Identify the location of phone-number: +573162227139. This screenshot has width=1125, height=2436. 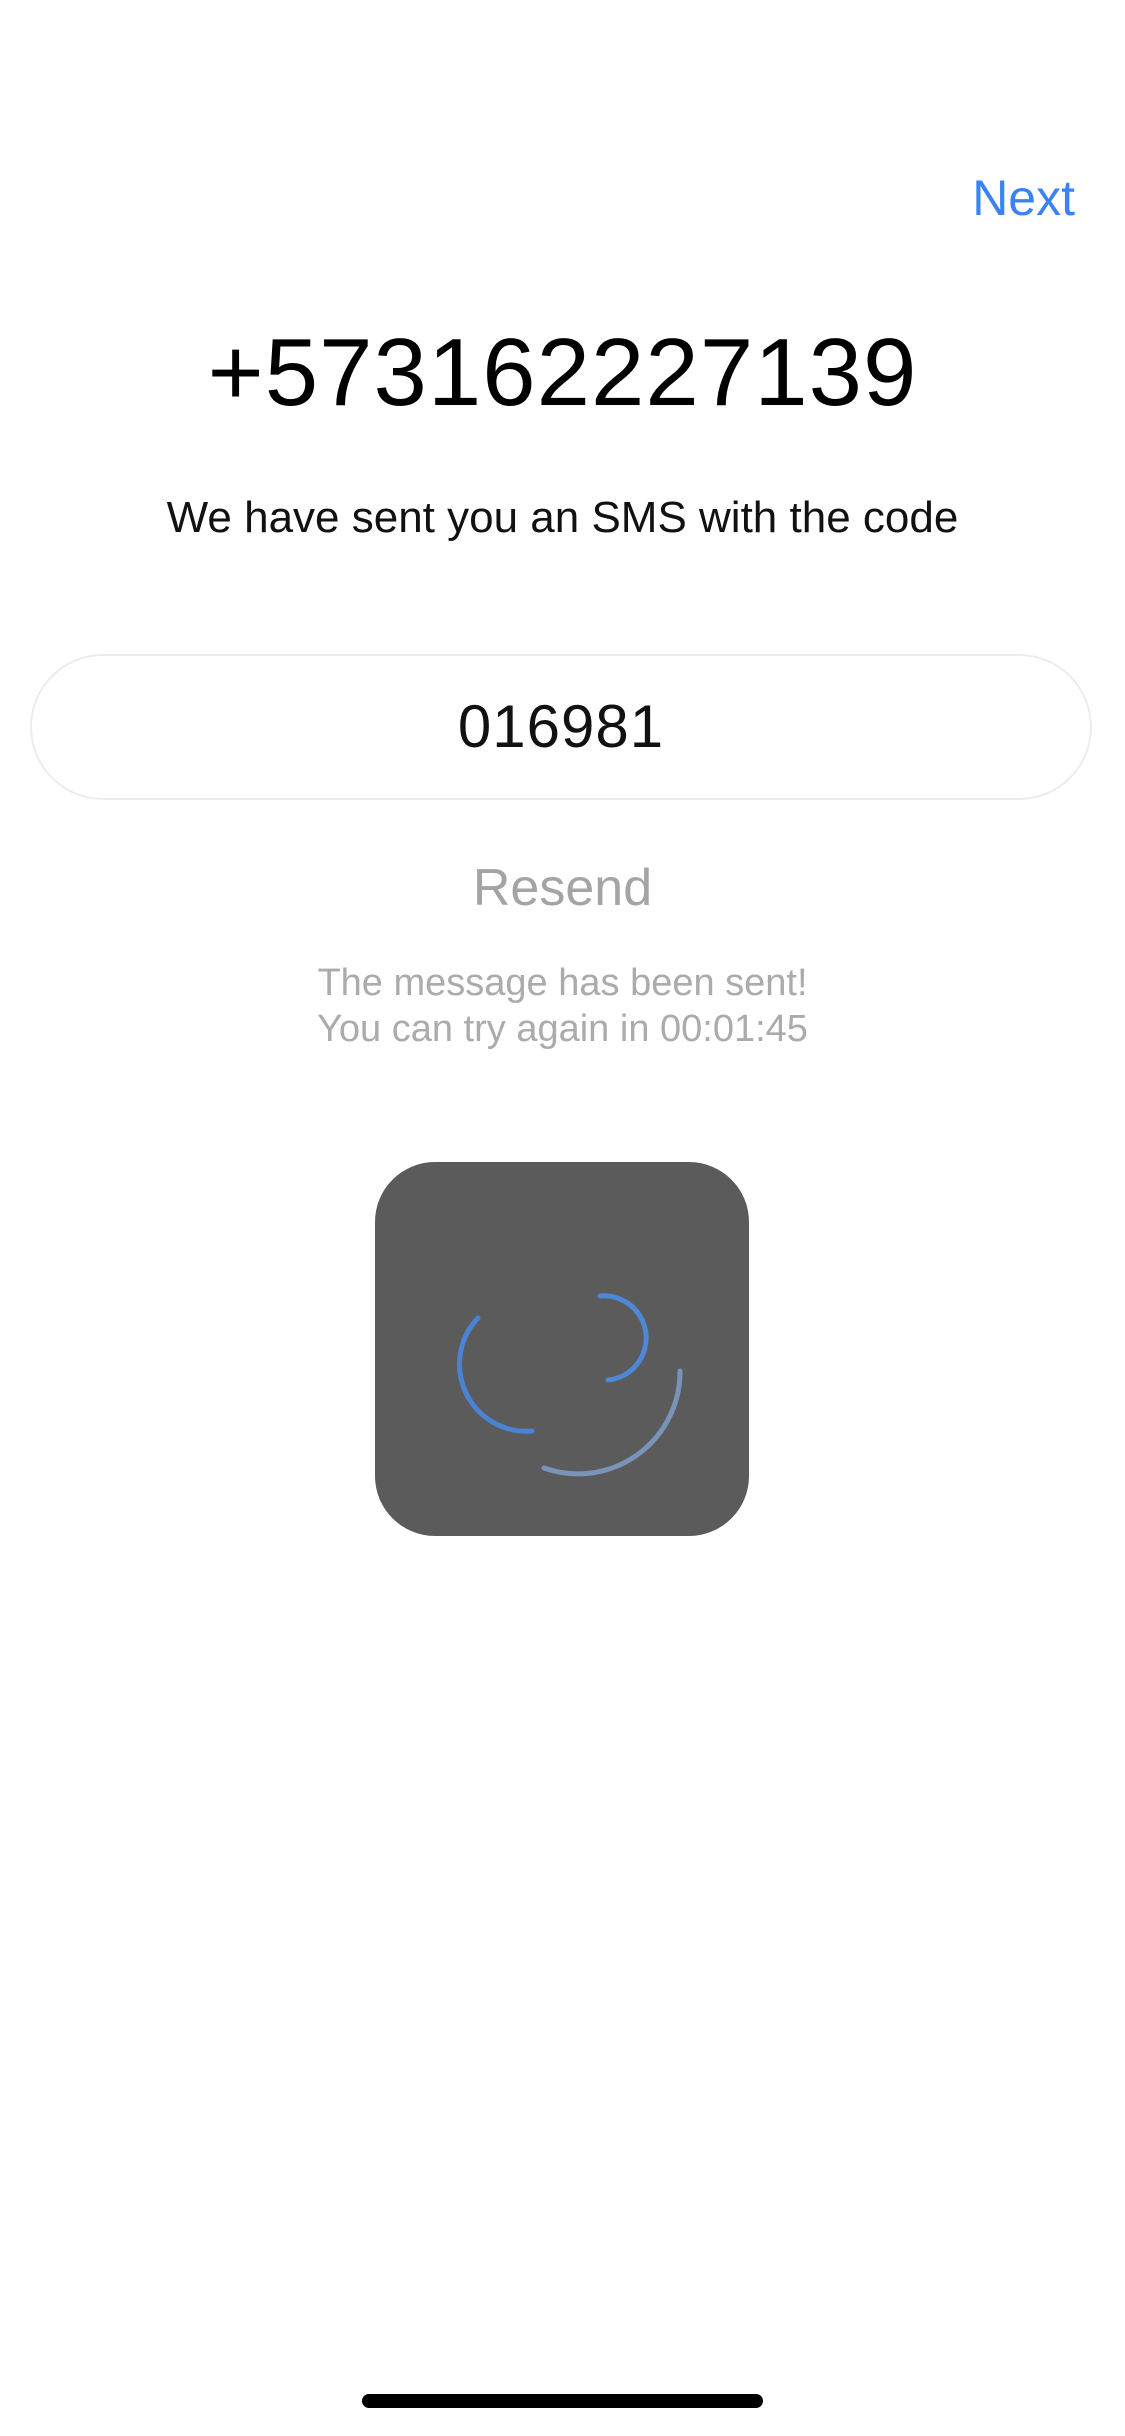
(562, 372).